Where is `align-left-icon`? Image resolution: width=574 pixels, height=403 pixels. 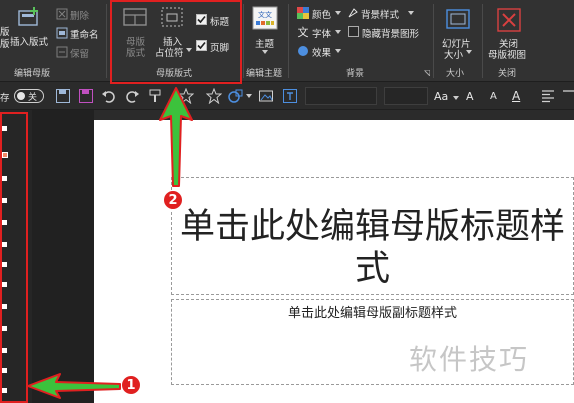
align-left-icon is located at coordinates (548, 96).